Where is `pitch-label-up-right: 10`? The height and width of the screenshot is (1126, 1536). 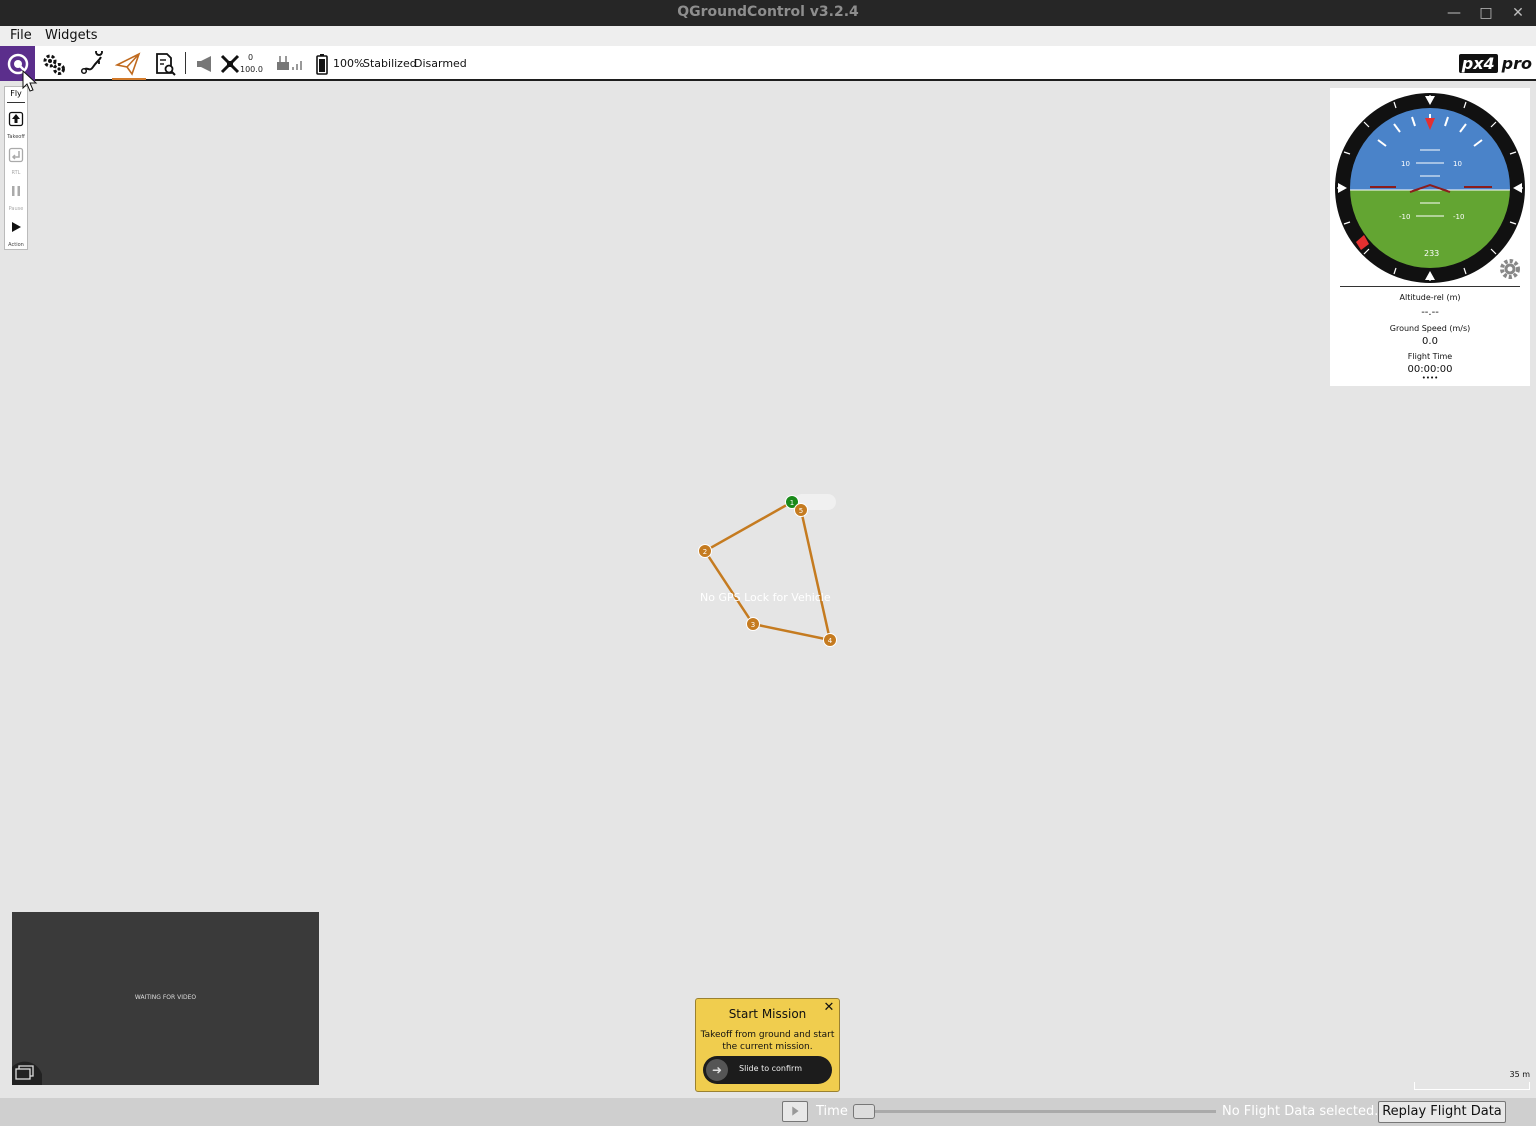
pitch-label-up-right: 10 is located at coordinates (1457, 164).